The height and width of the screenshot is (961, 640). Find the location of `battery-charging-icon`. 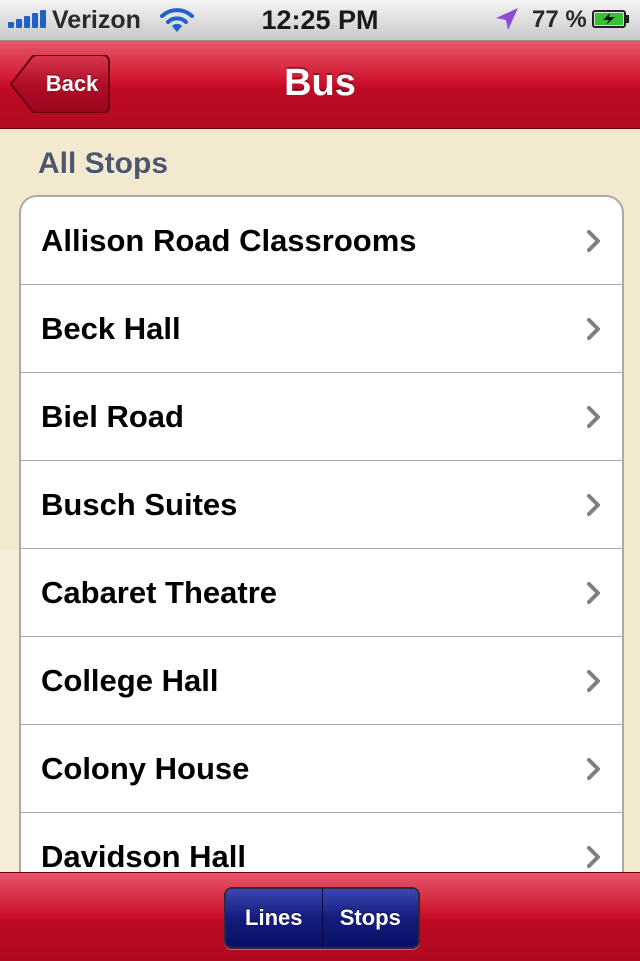

battery-charging-icon is located at coordinates (610, 19).